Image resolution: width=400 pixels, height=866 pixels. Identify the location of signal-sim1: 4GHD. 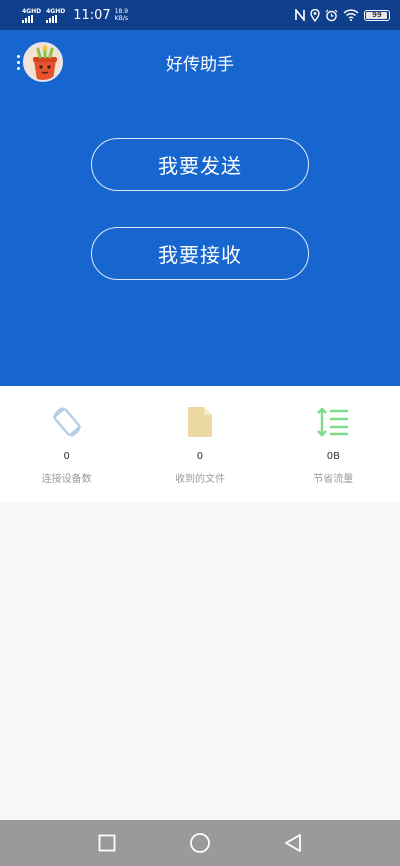
(31, 15).